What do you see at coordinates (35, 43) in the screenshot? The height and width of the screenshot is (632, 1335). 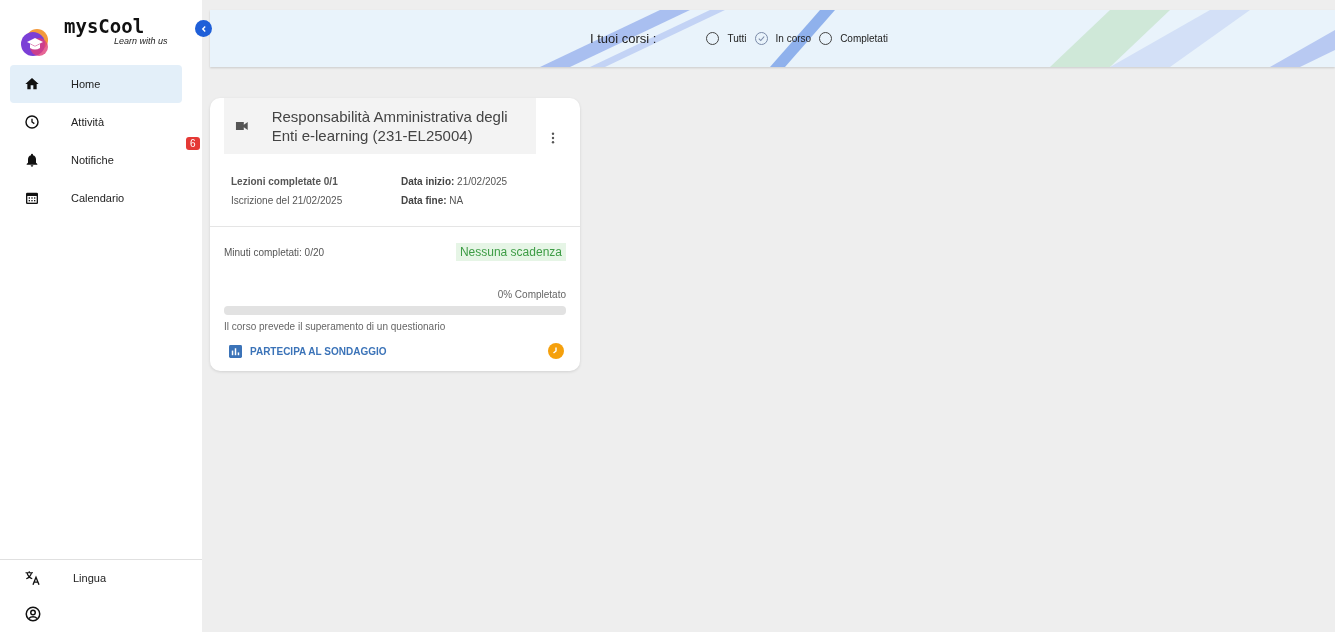 I see `logo-icon` at bounding box center [35, 43].